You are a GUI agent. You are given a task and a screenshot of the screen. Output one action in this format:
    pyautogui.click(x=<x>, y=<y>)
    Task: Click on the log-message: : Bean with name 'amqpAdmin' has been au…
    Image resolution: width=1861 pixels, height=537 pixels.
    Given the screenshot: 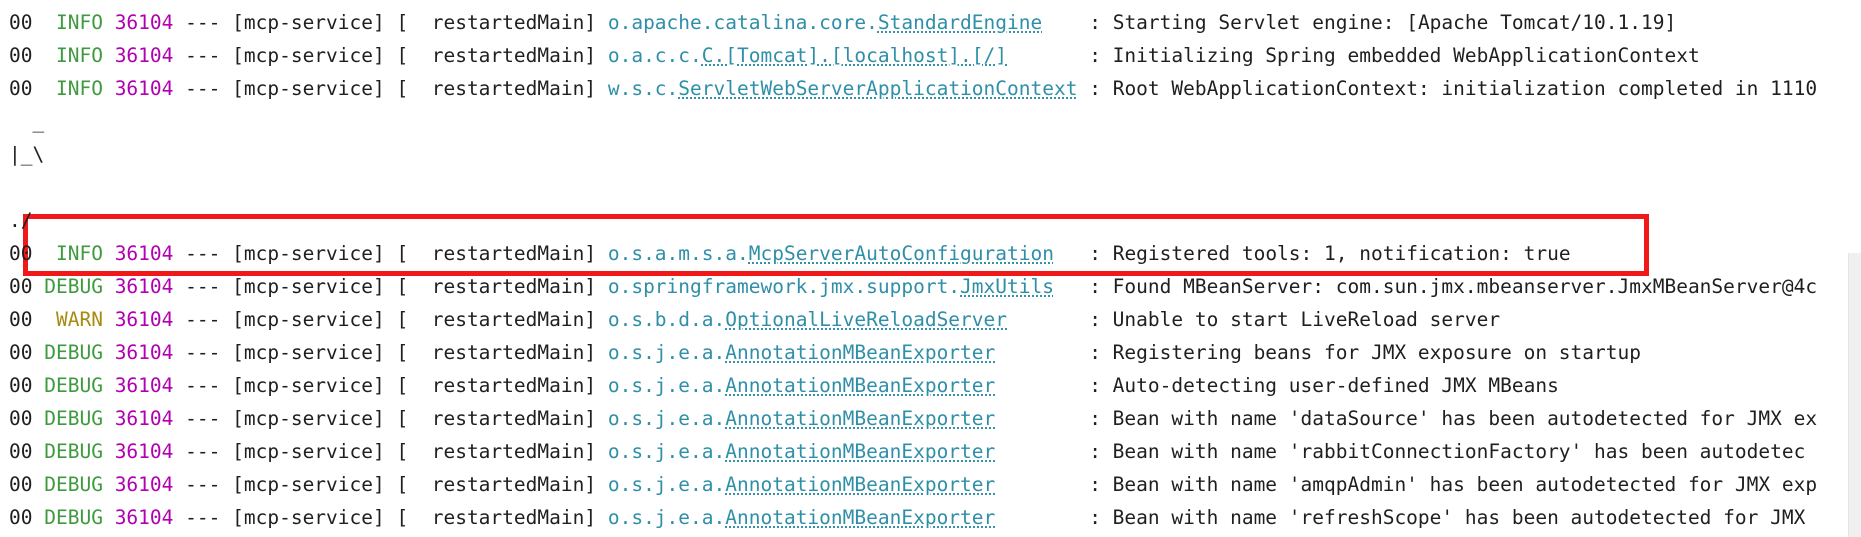 What is the action you would take?
    pyautogui.click(x=1453, y=484)
    